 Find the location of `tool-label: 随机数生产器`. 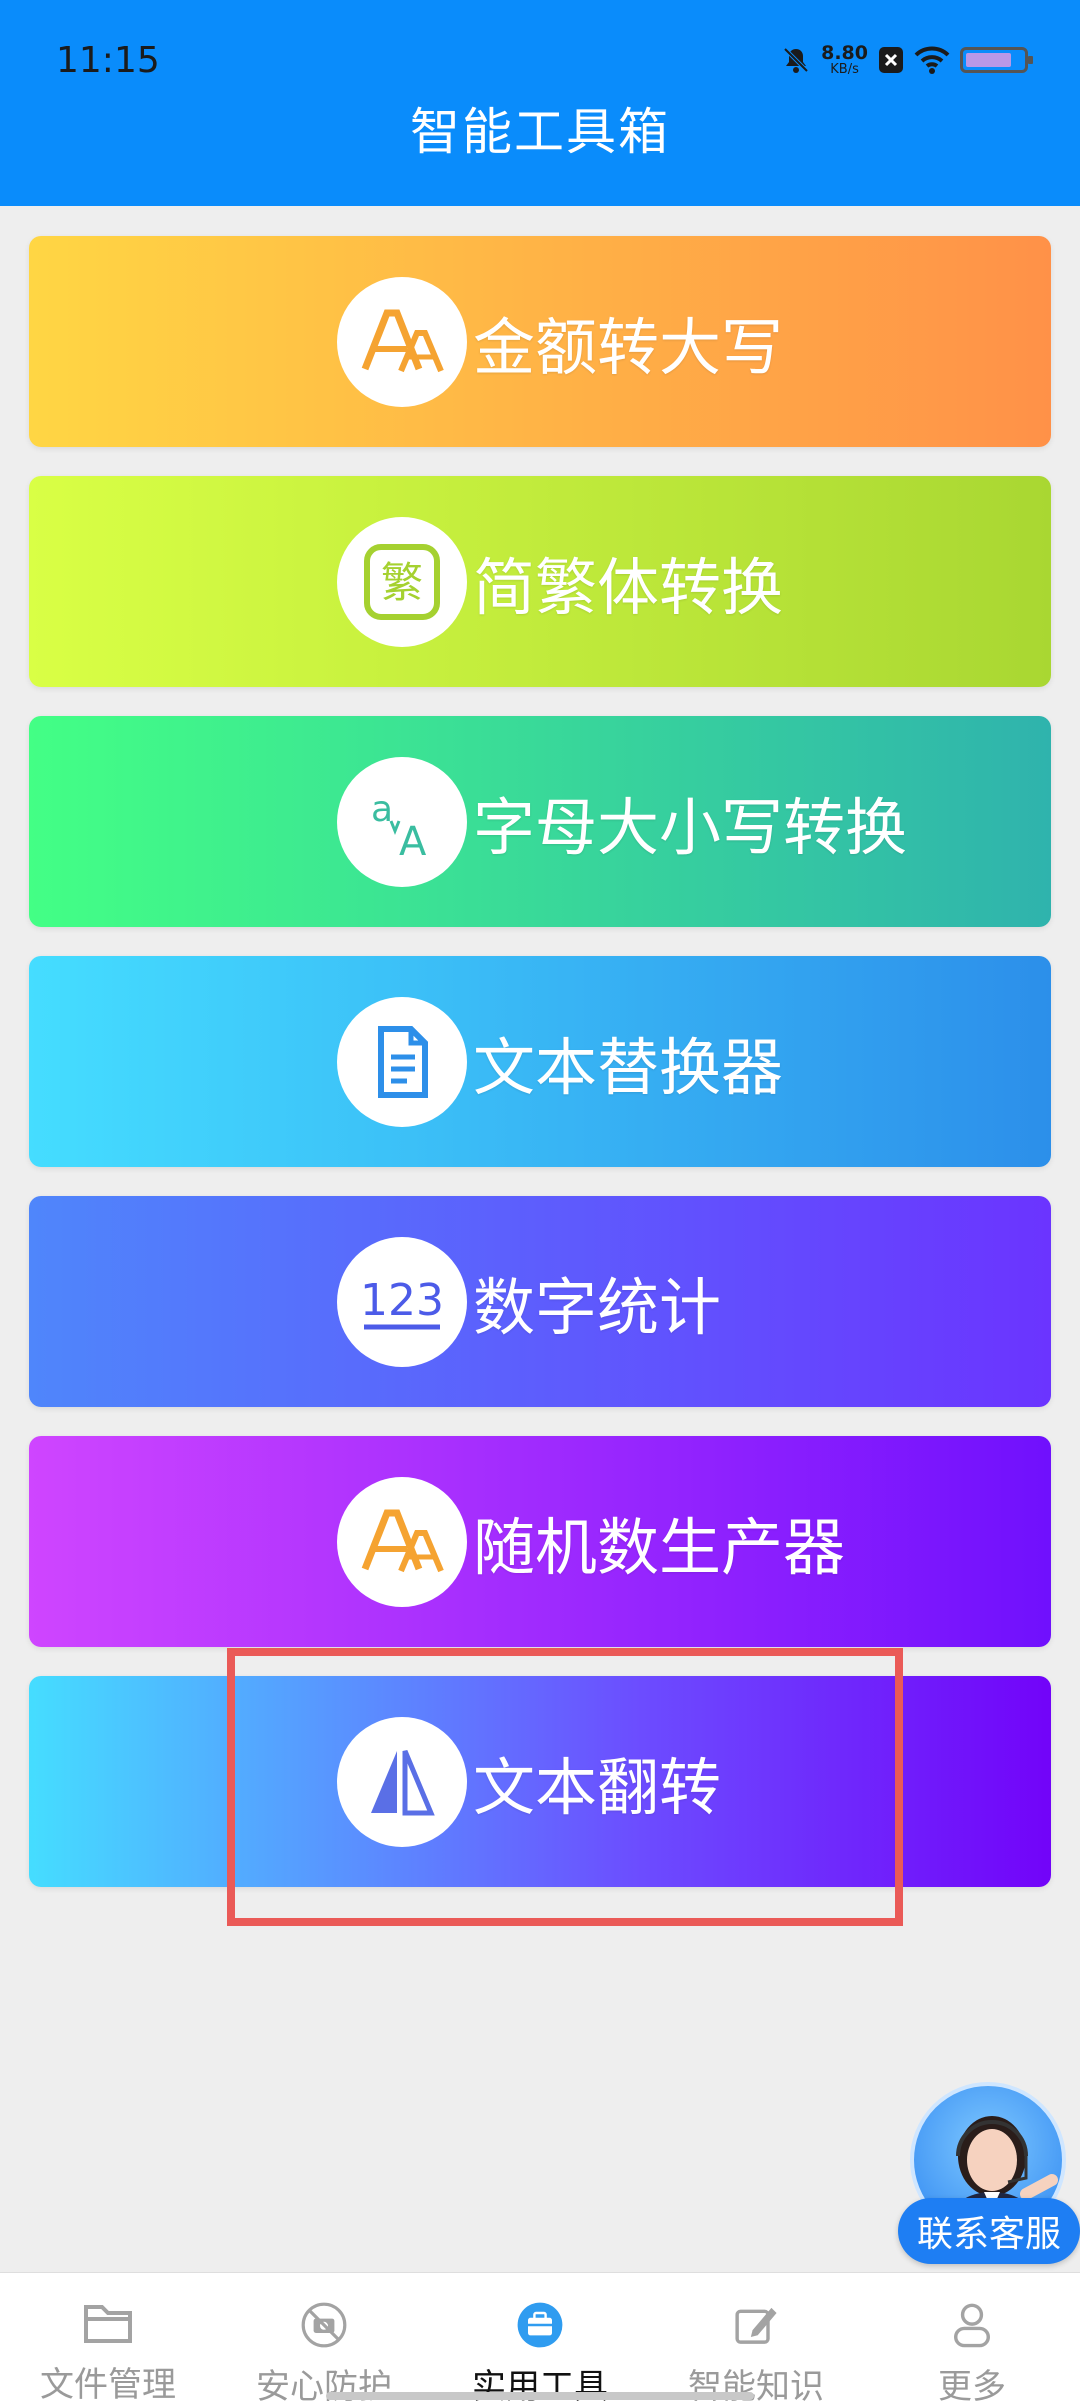

tool-label: 随机数生产器 is located at coordinates (659, 1547).